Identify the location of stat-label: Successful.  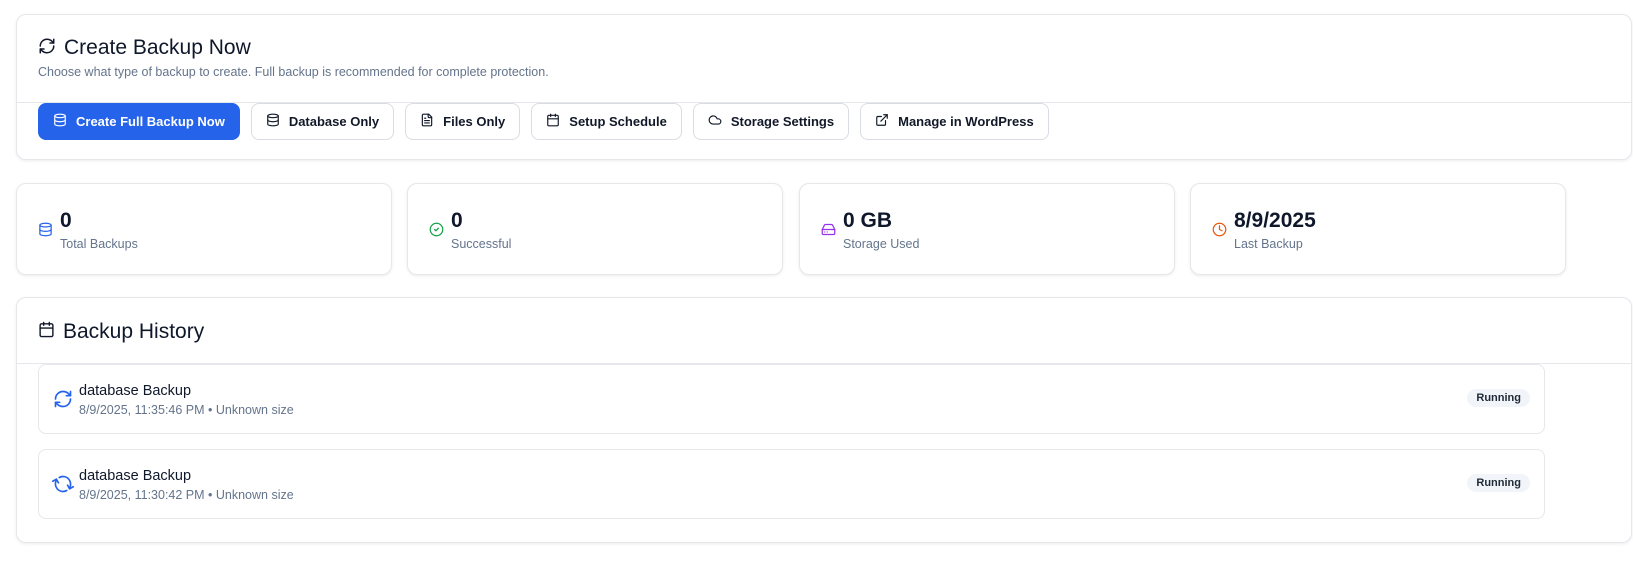
(481, 244).